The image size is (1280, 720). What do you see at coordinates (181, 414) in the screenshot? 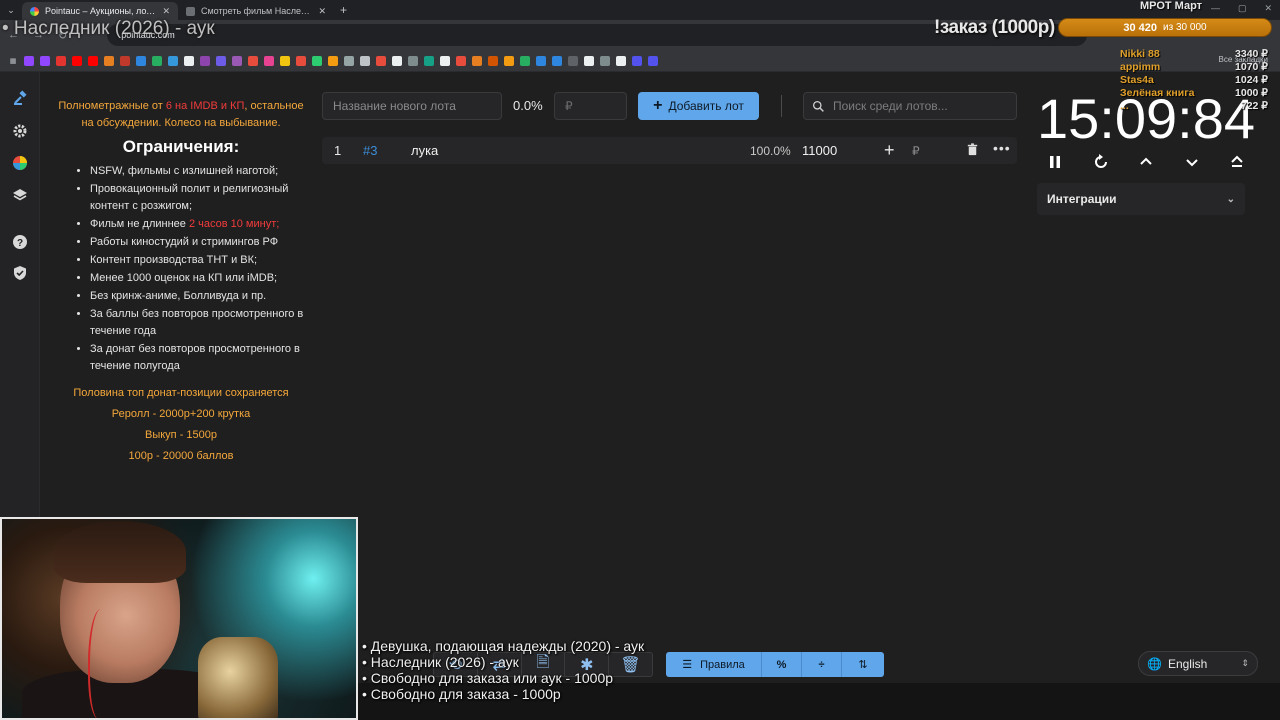
I see `rules-footer-line: Реролл - 2000р+200 крутка` at bounding box center [181, 414].